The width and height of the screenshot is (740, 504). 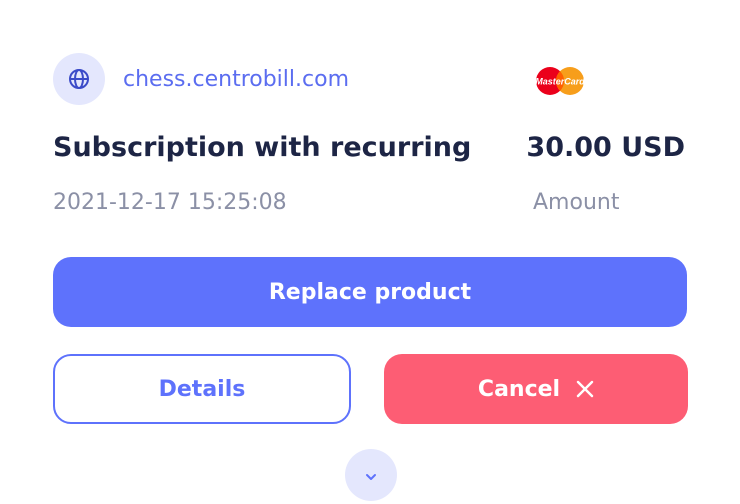 I want to click on cancel-button: Cancel, so click(x=536, y=389).